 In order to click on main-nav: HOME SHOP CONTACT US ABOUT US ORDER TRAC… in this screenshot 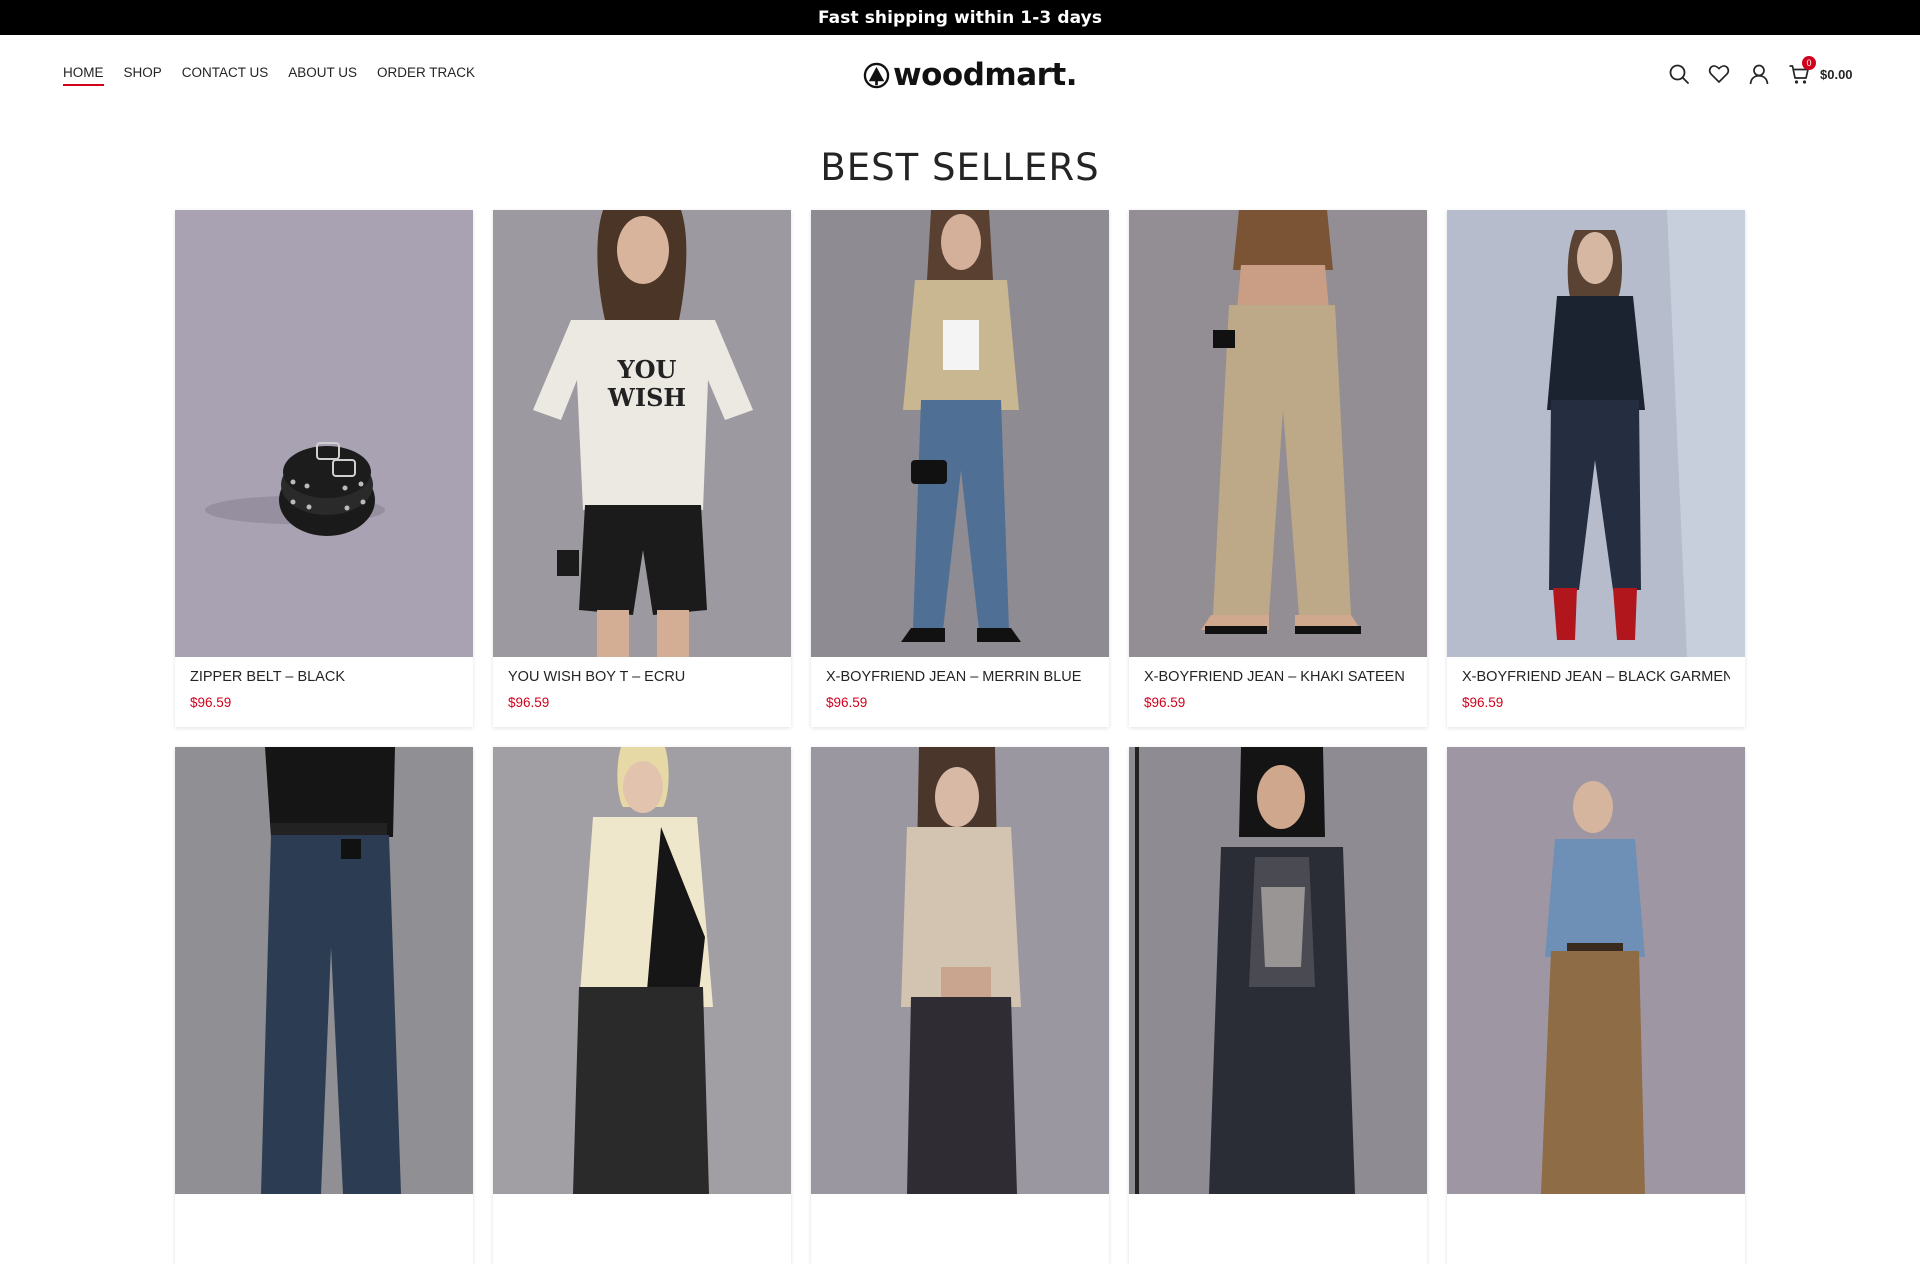, I will do `click(279, 75)`.